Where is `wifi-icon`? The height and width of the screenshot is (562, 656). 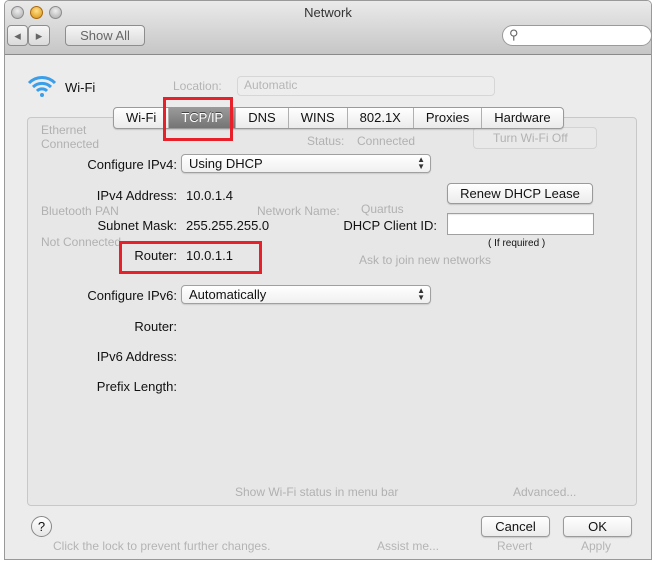 wifi-icon is located at coordinates (42, 86).